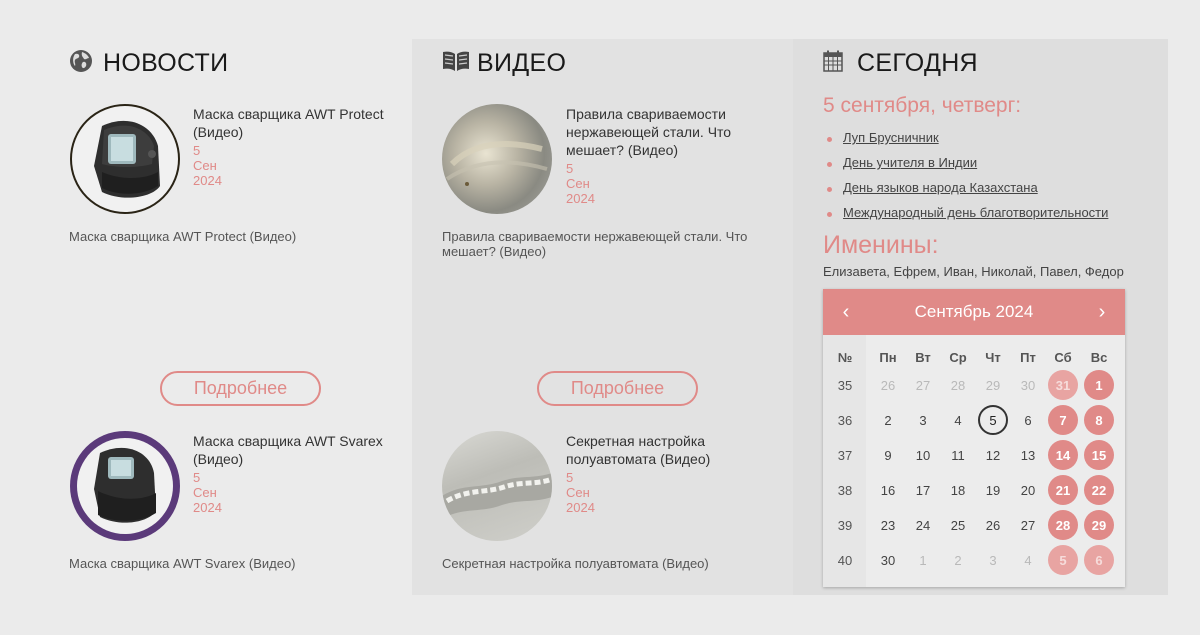 The image size is (1200, 635). Describe the element at coordinates (917, 63) in the screenshot. I see `today-title: СЕГОДНЯ` at that location.